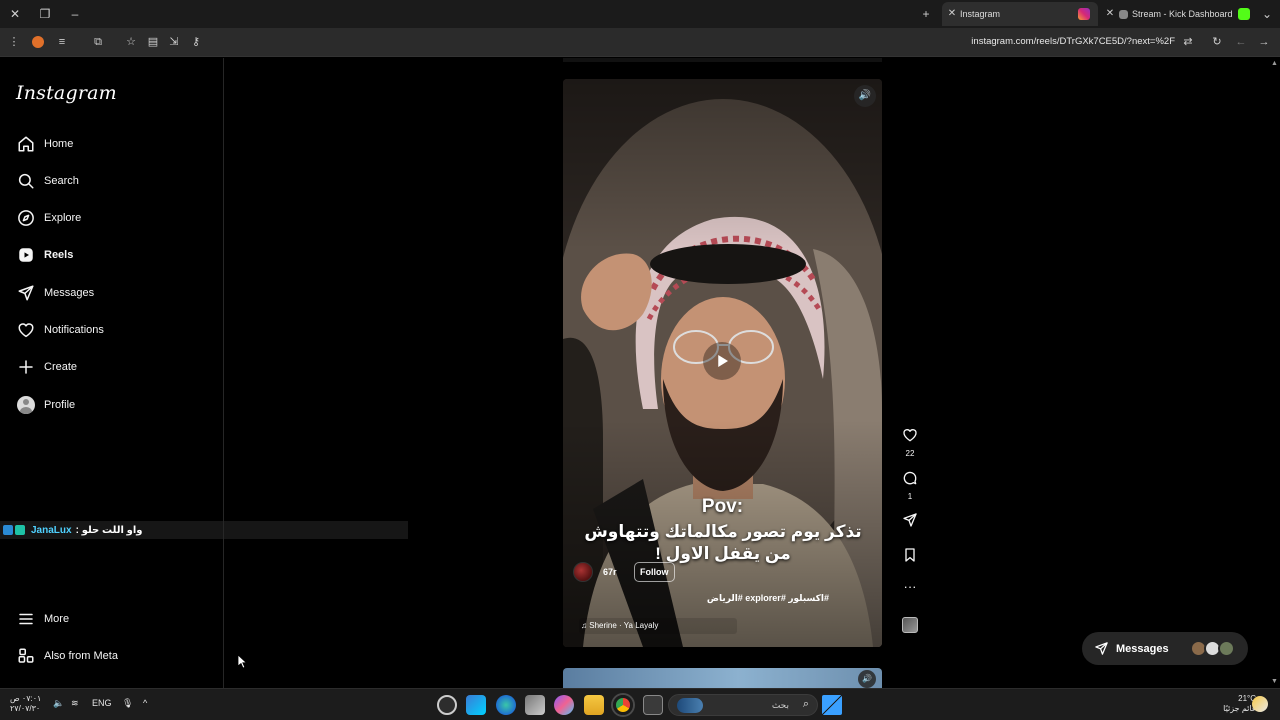 This screenshot has height=720, width=1280. I want to click on forward-icon: ←, so click(1241, 42).